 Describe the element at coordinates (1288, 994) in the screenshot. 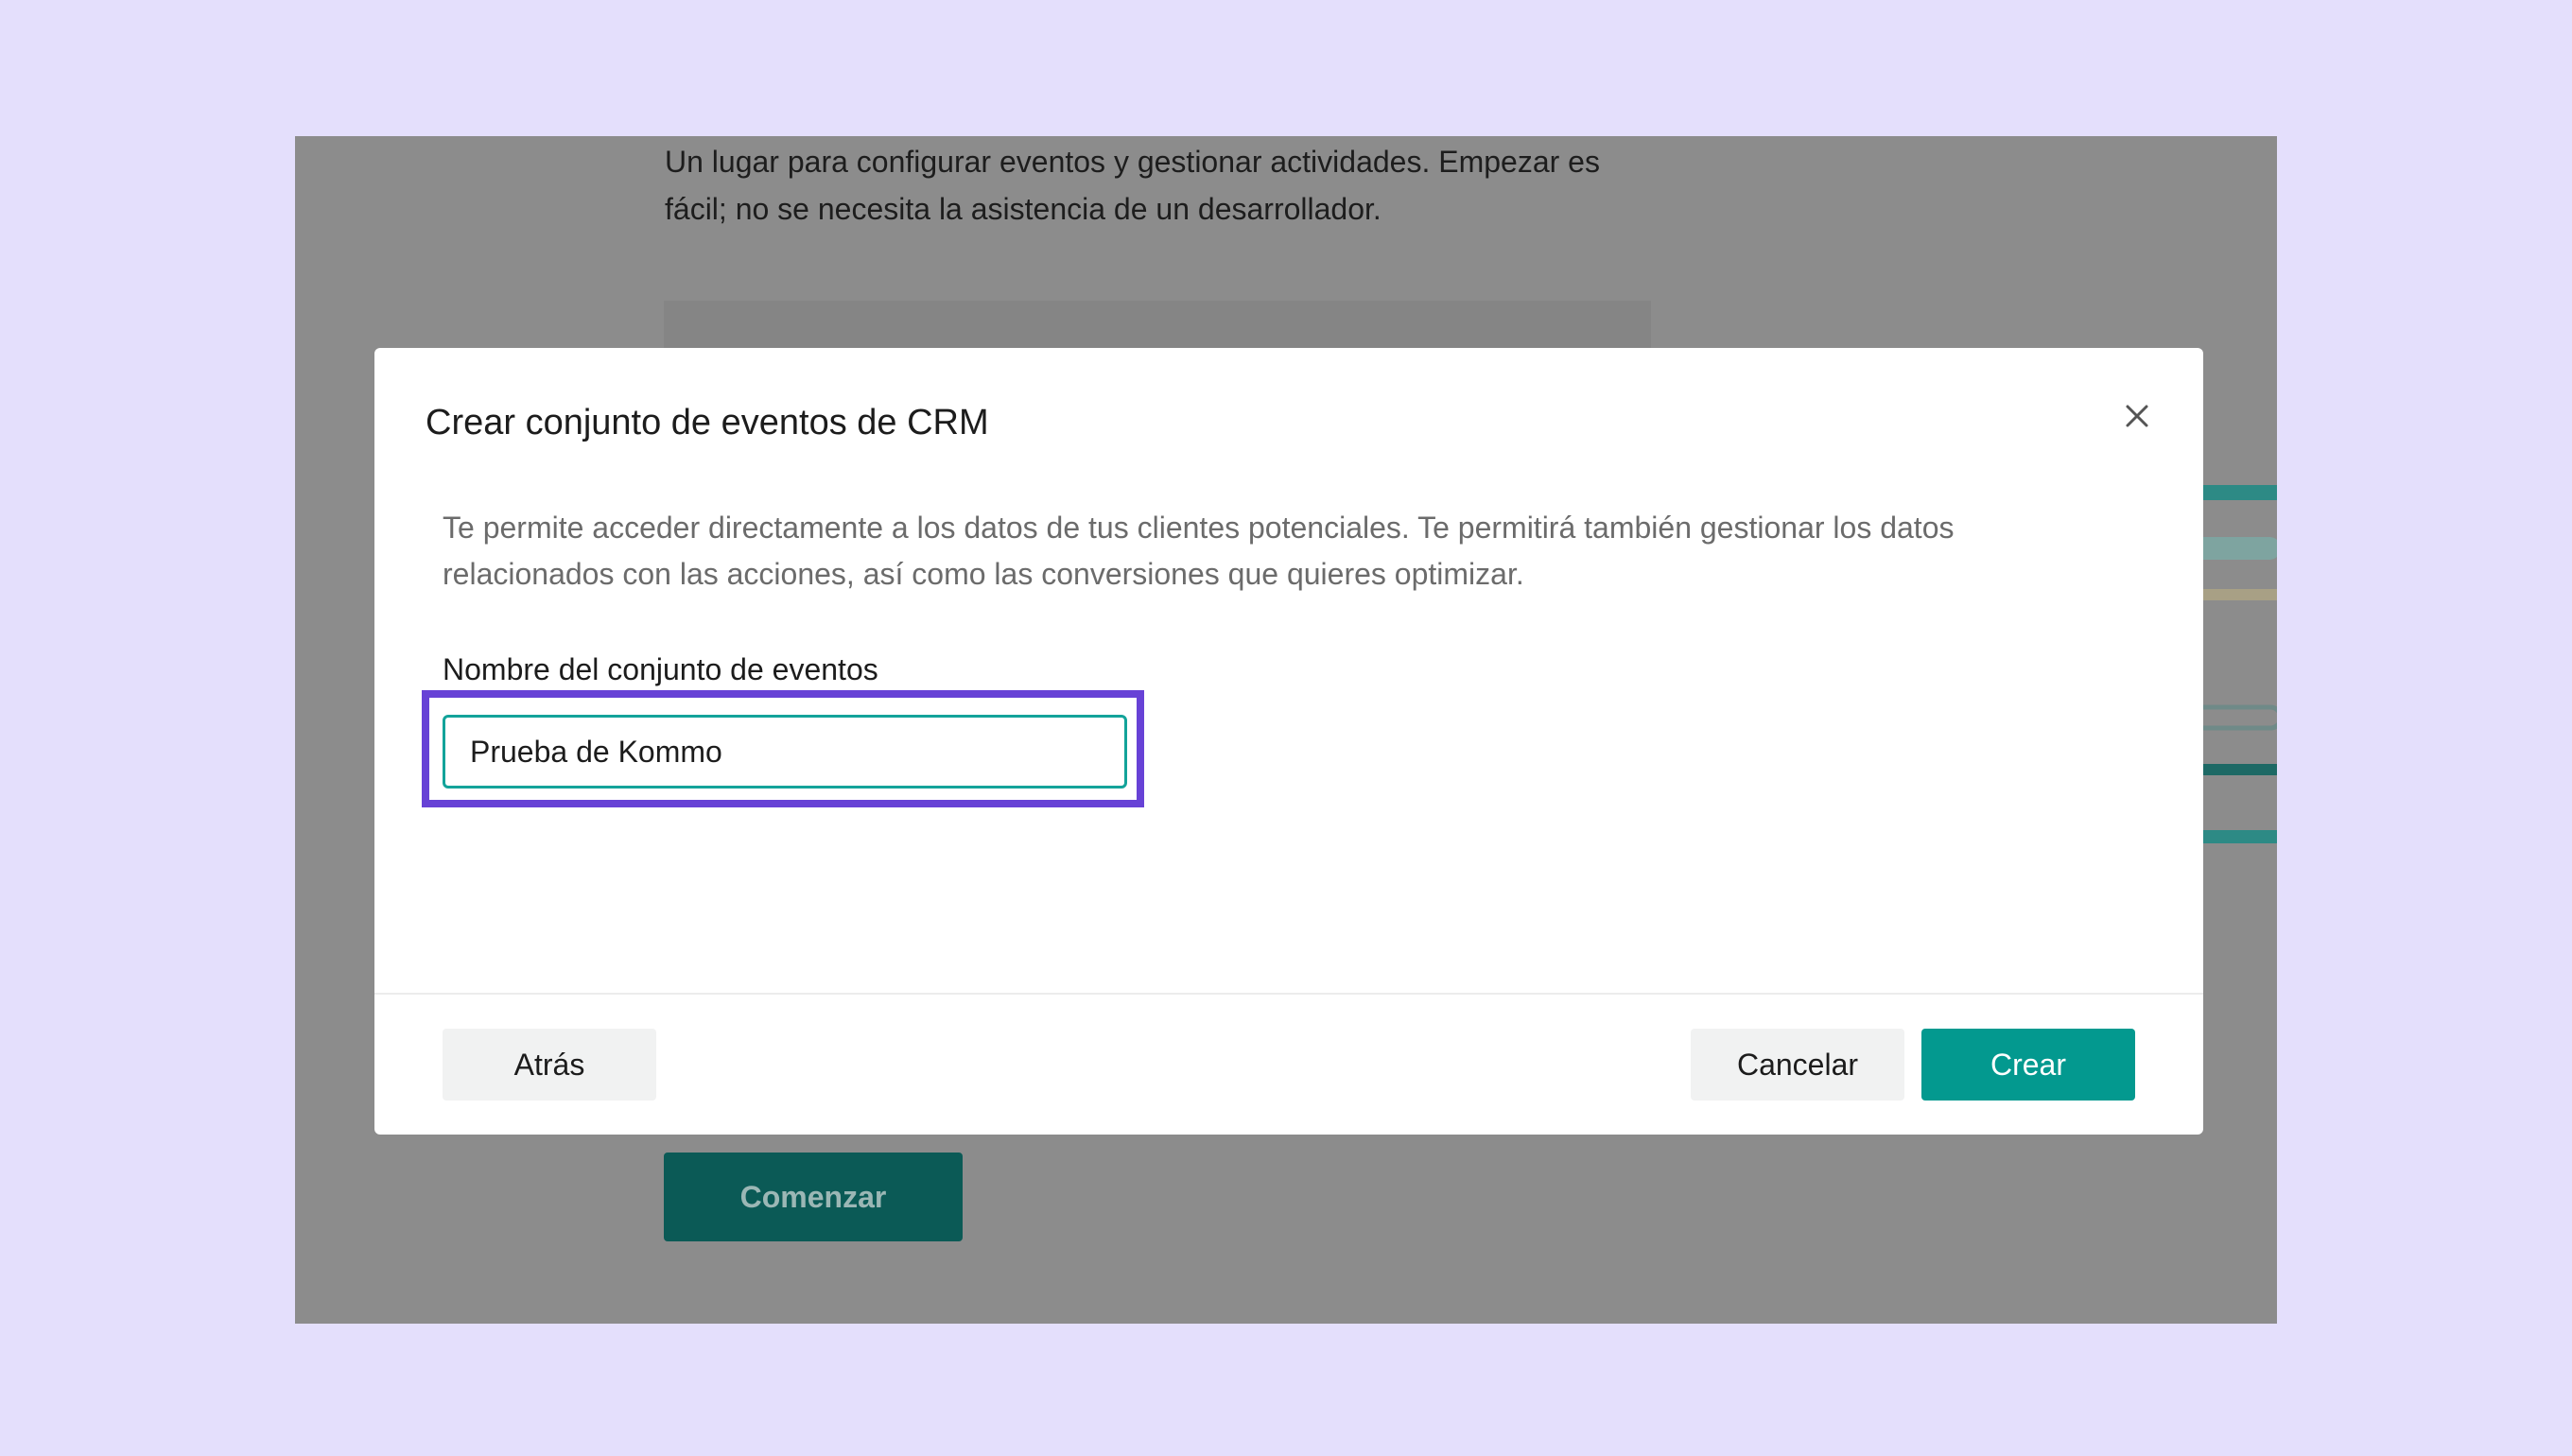

I see `footer-divider` at that location.